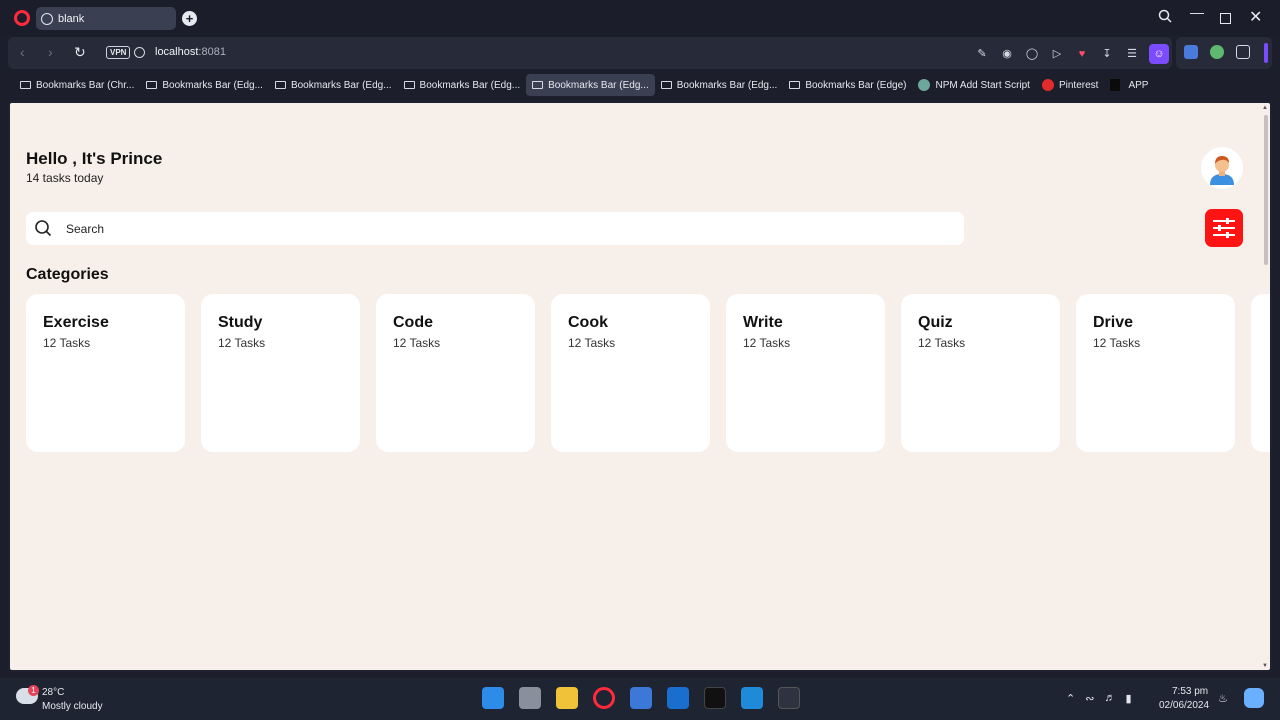 The width and height of the screenshot is (1280, 720). What do you see at coordinates (1113, 322) in the screenshot?
I see `category-name: Drive` at bounding box center [1113, 322].